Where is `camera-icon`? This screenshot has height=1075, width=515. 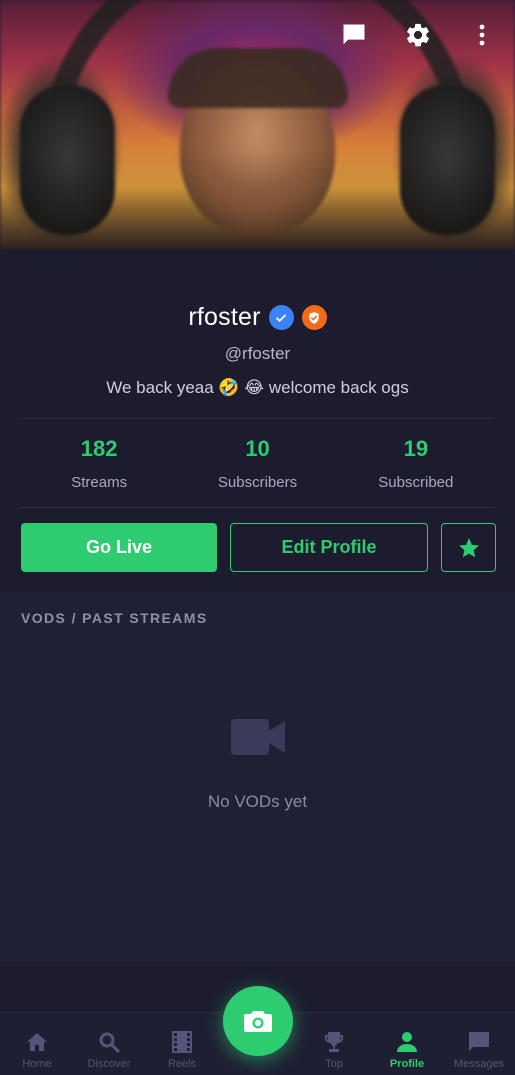 camera-icon is located at coordinates (258, 1021).